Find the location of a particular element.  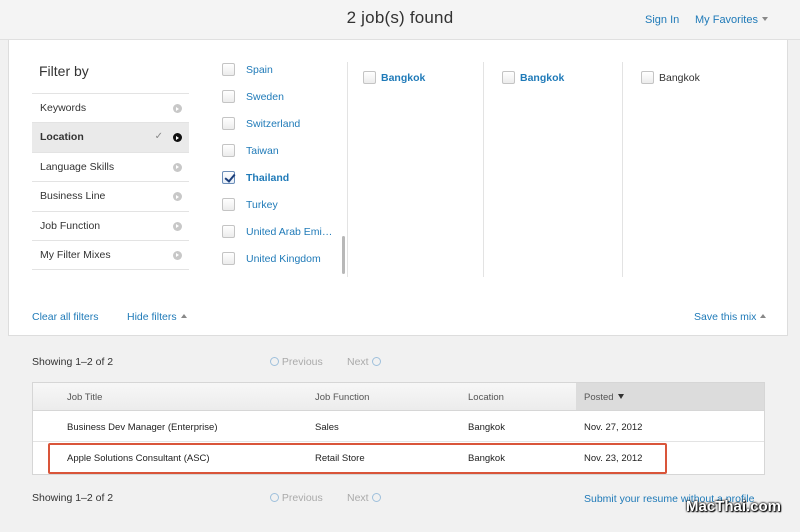

filter-item-label: Business Line is located at coordinates (73, 196).